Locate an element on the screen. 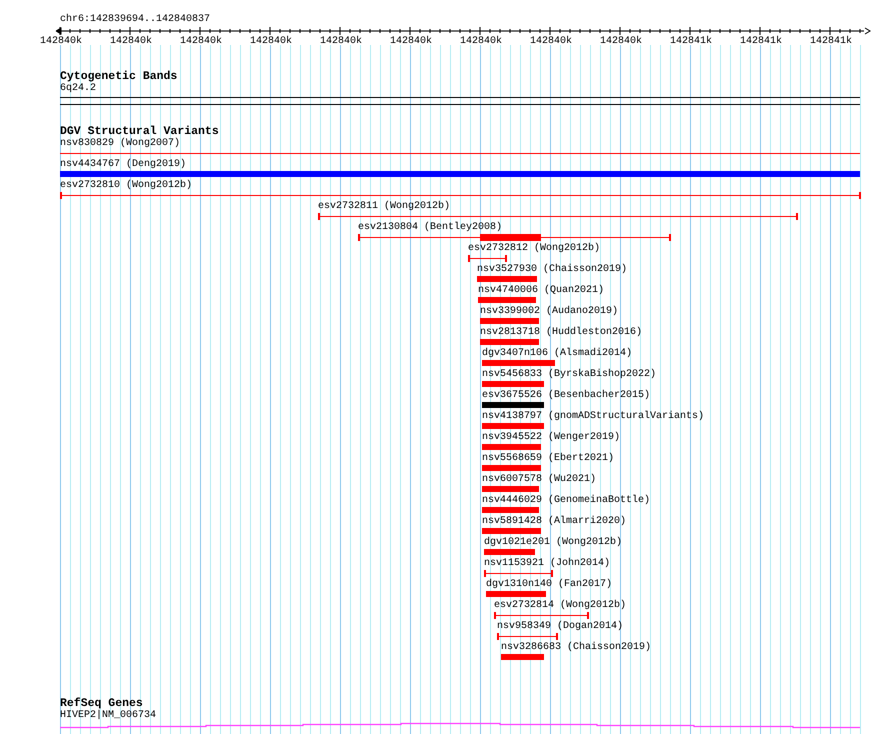 This screenshot has width=890, height=734. variant-label: nsv3399002 (Audano2019) is located at coordinates (549, 312).